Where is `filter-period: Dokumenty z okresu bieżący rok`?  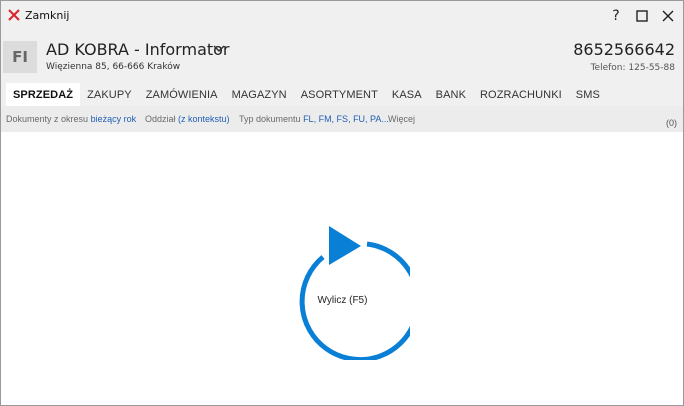
filter-period: Dokumenty z okresu bieżący rok is located at coordinates (71, 119).